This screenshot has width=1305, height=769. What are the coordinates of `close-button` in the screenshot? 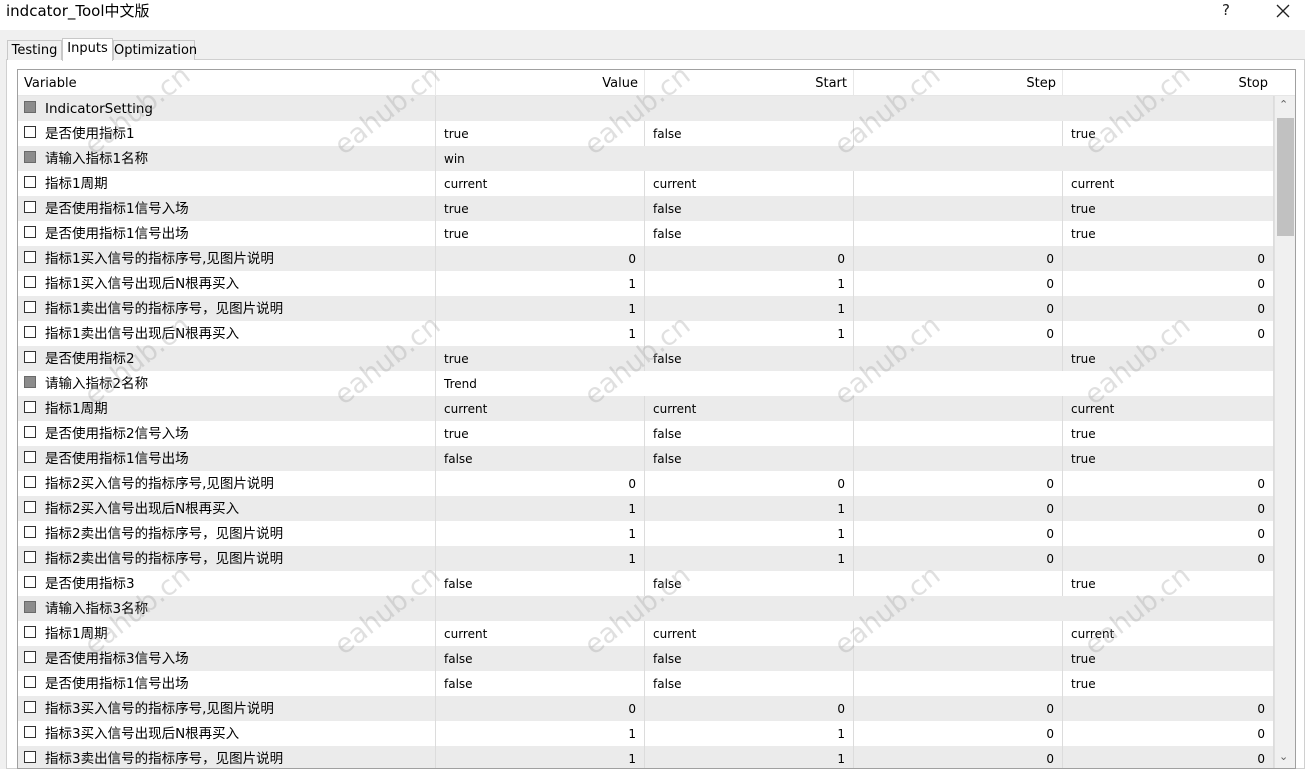 It's located at (1283, 11).